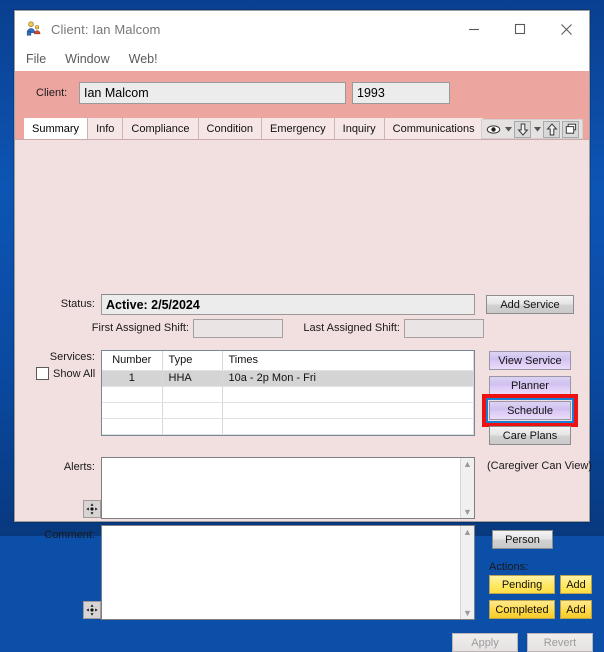 The width and height of the screenshot is (604, 652). Describe the element at coordinates (348, 378) in the screenshot. I see `cell-times: 10a - 2p Mon - Fri` at that location.